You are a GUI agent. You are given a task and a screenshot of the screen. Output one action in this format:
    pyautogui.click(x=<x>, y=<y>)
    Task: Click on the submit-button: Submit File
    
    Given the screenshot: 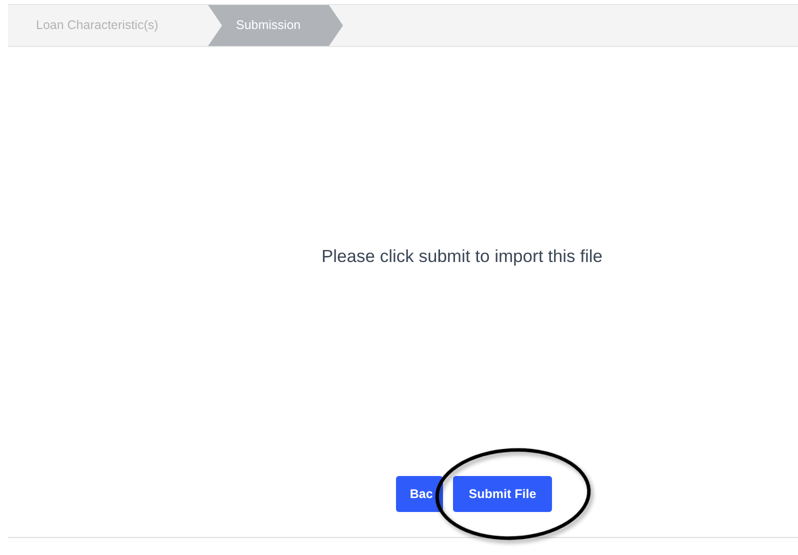 What is the action you would take?
    pyautogui.click(x=502, y=494)
    